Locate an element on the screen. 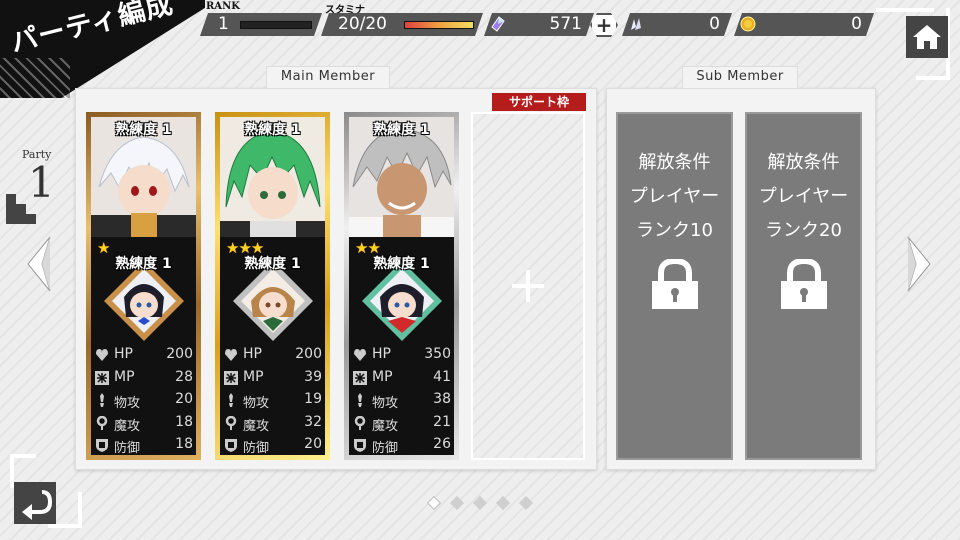 This screenshot has width=960, height=540. stat-row-defense: 防御 20 is located at coordinates (273, 446).